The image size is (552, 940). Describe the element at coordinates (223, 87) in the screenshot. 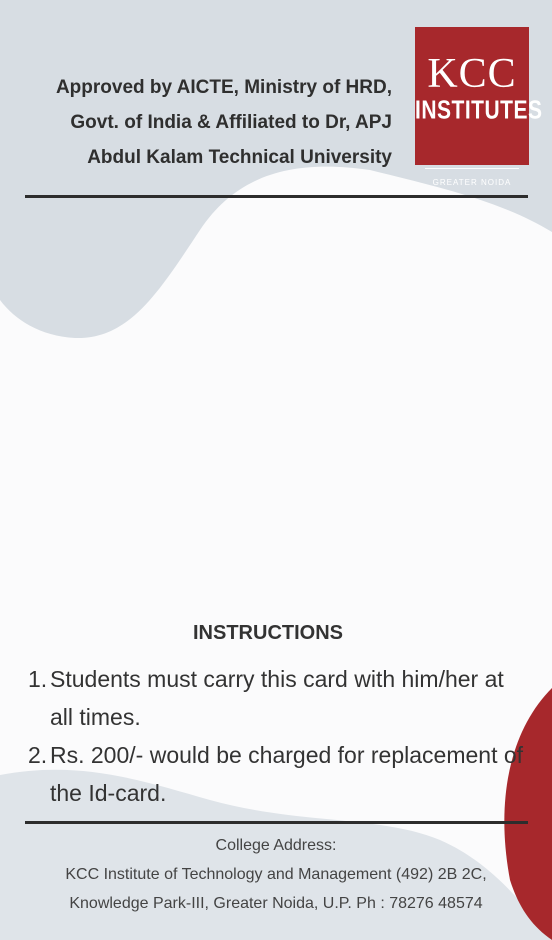

I see `approval-line: Approved by AICTE, Ministry of HRD,` at that location.